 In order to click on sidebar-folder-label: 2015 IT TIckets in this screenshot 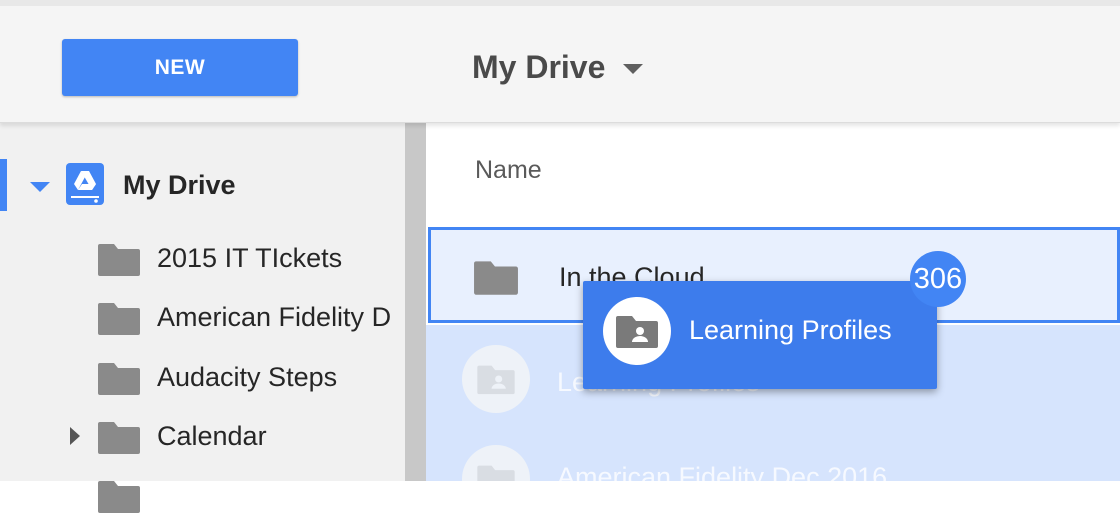, I will do `click(250, 258)`.